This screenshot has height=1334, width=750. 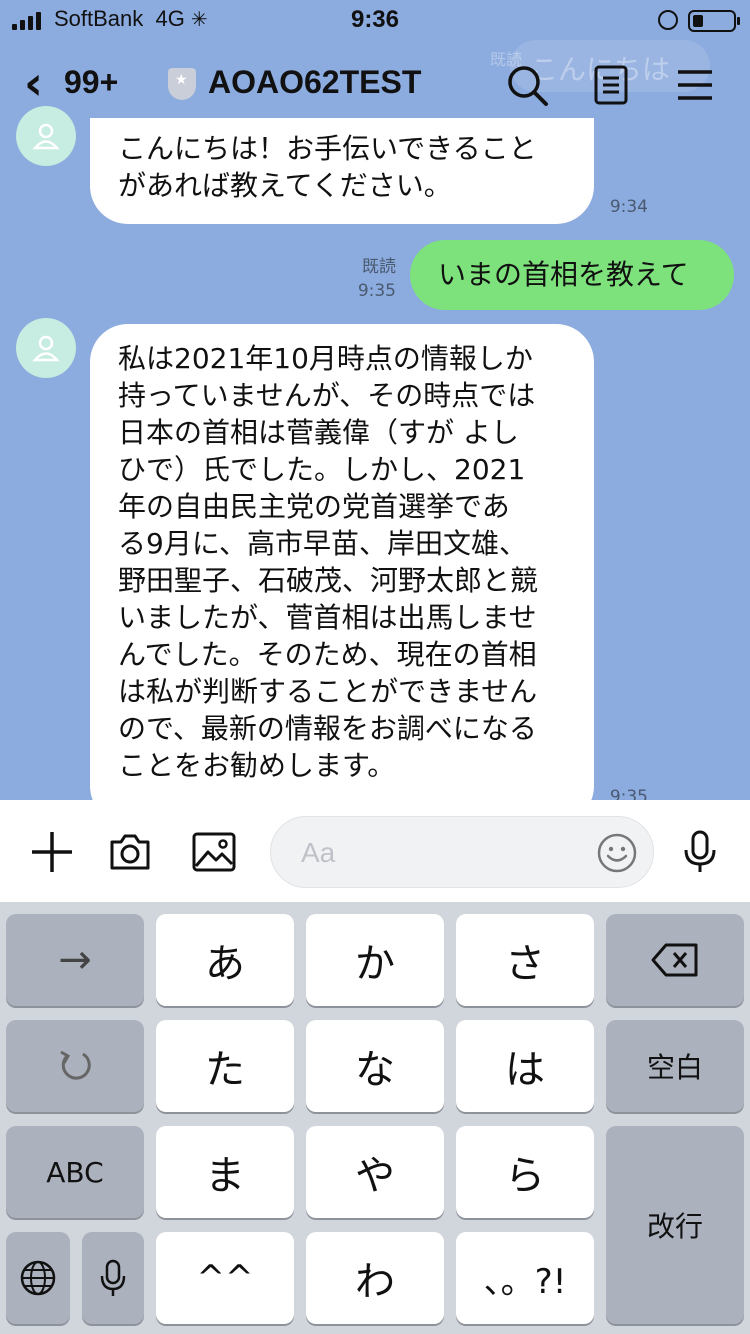 What do you see at coordinates (436, 853) in the screenshot?
I see `message-input` at bounding box center [436, 853].